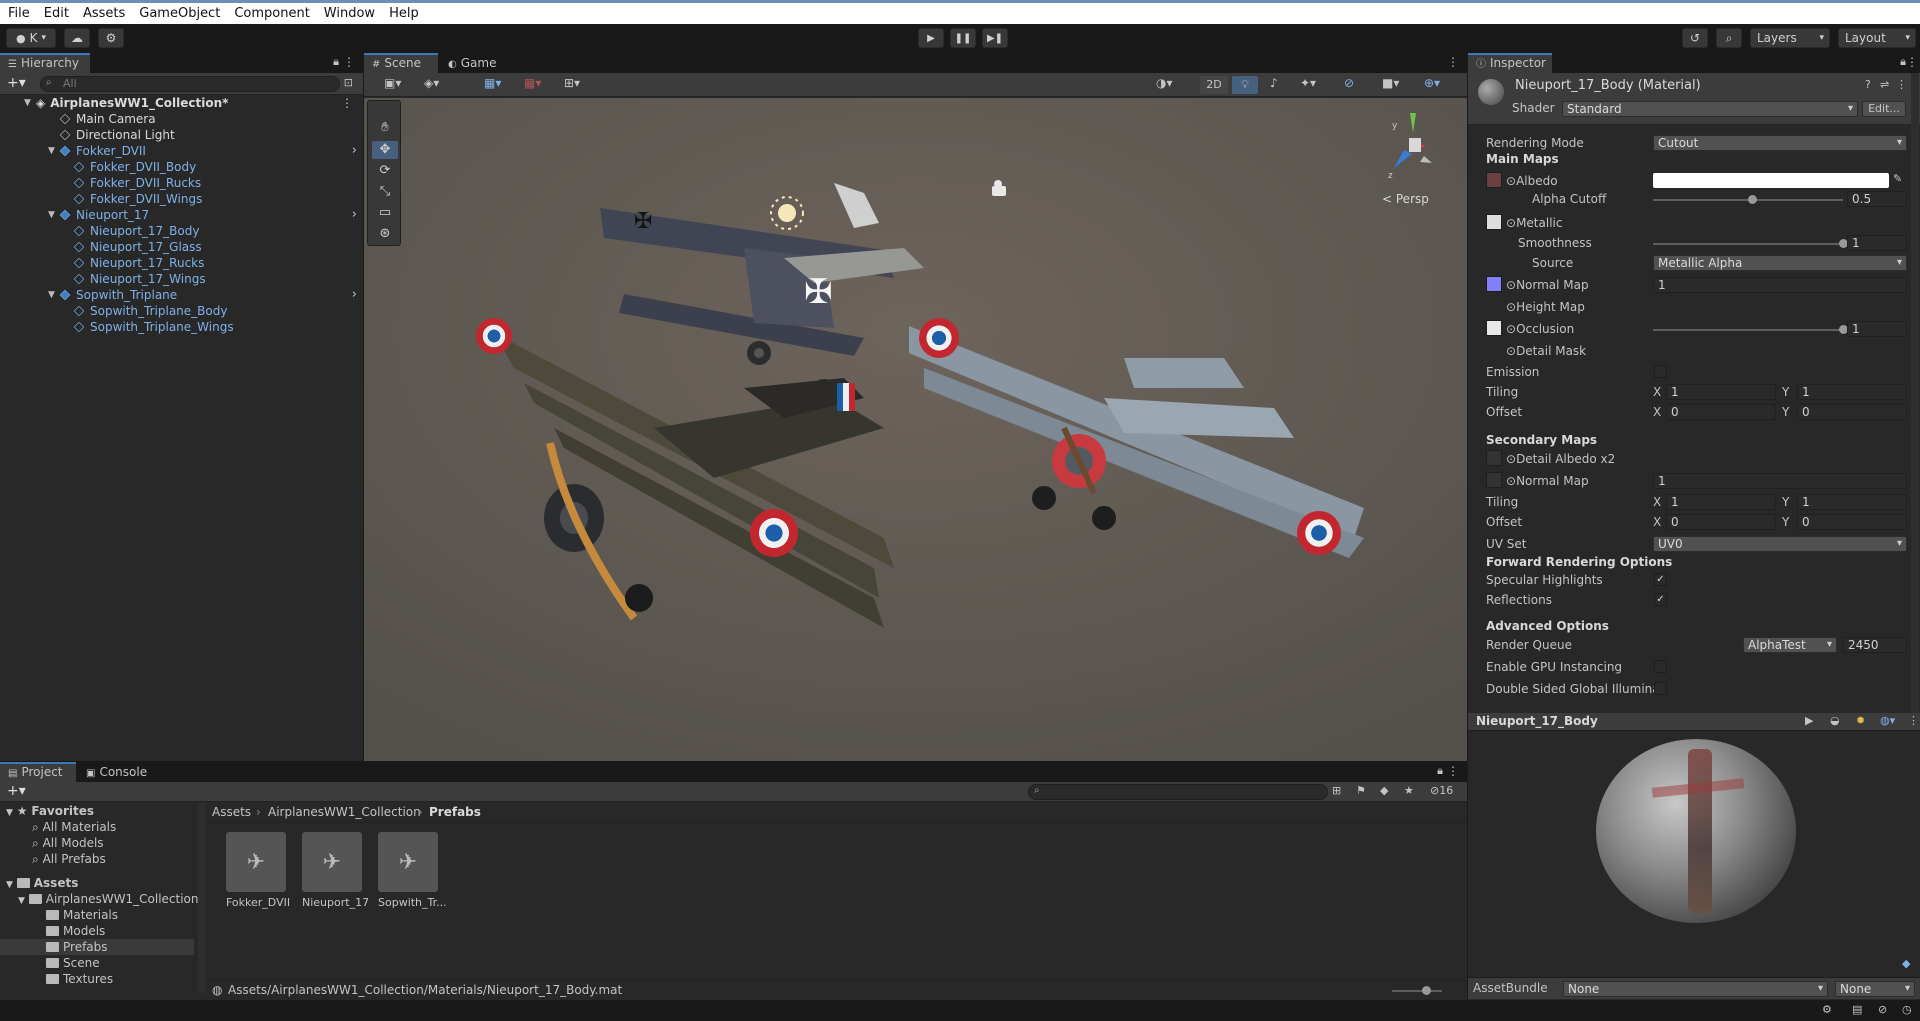 This screenshot has width=1920, height=1021. Describe the element at coordinates (1349, 83) in the screenshot. I see `hidden-objects-icon: ⊘` at that location.